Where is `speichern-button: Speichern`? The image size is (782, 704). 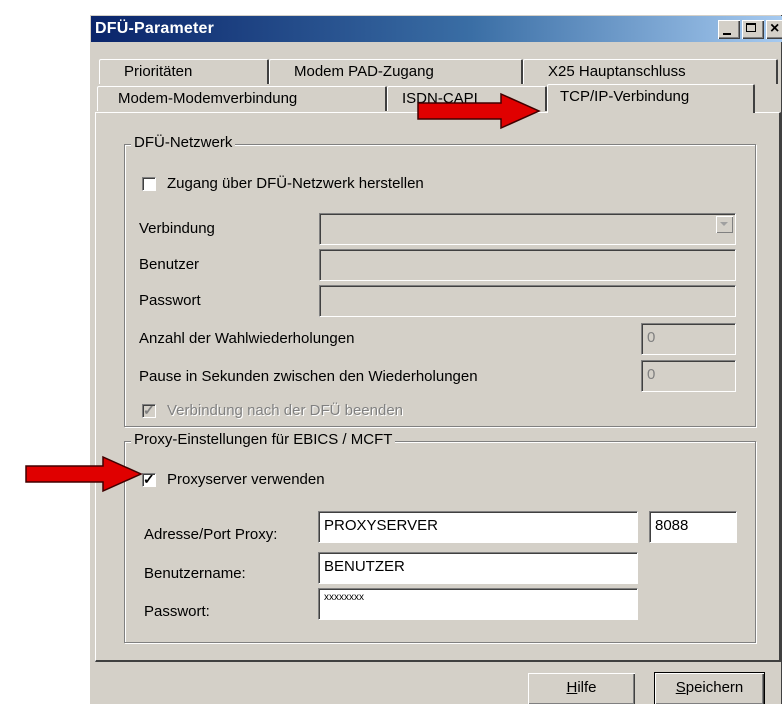 speichern-button: Speichern is located at coordinates (709, 688).